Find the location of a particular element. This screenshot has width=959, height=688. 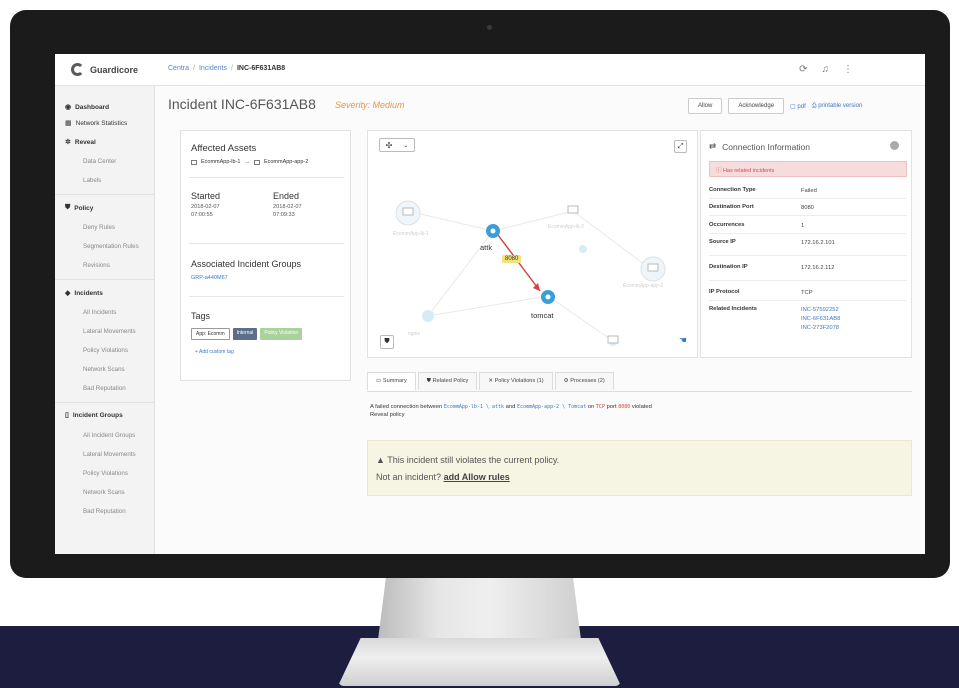

tab-policy-violations: ✕ Policy Violations (1) is located at coordinates (516, 381).